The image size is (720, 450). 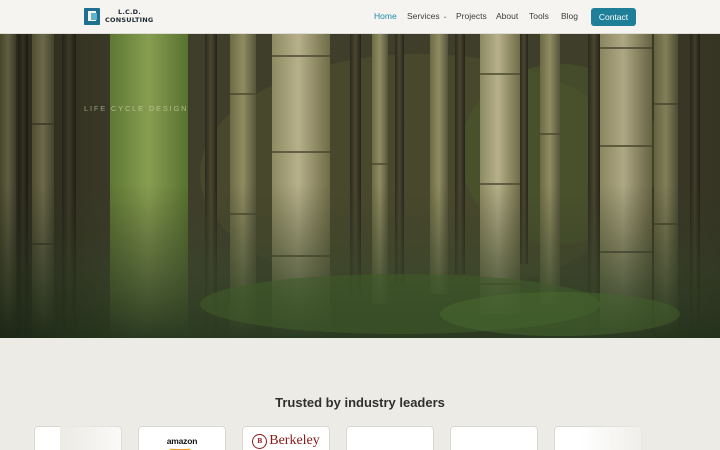 I want to click on nav-item-tools: Tools, so click(x=539, y=16).